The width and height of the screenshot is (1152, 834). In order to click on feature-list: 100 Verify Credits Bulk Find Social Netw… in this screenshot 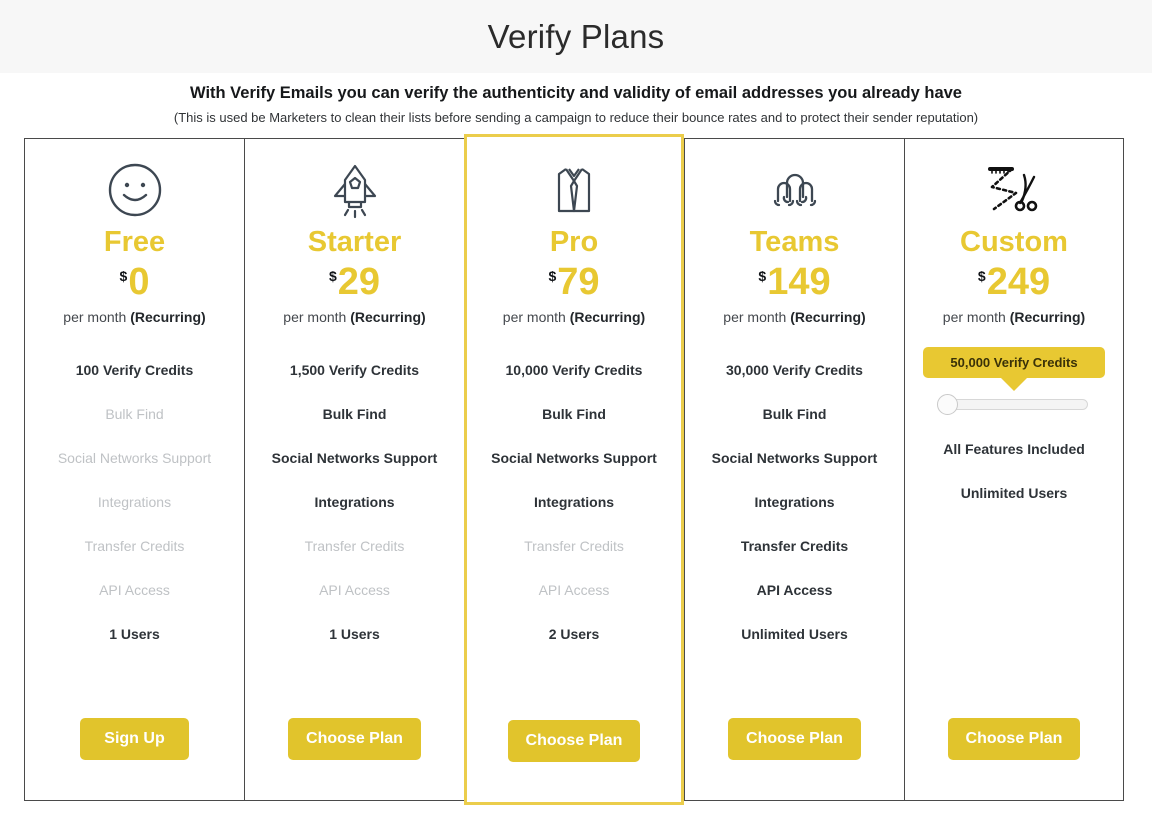, I will do `click(134, 503)`.